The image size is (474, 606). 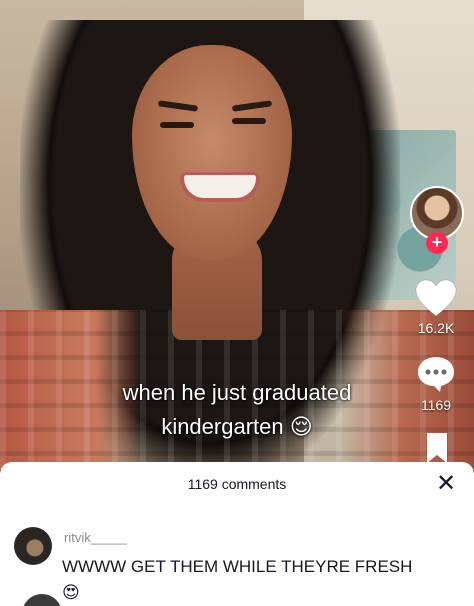 I want to click on comment-username: ritvik_____, so click(x=95, y=537).